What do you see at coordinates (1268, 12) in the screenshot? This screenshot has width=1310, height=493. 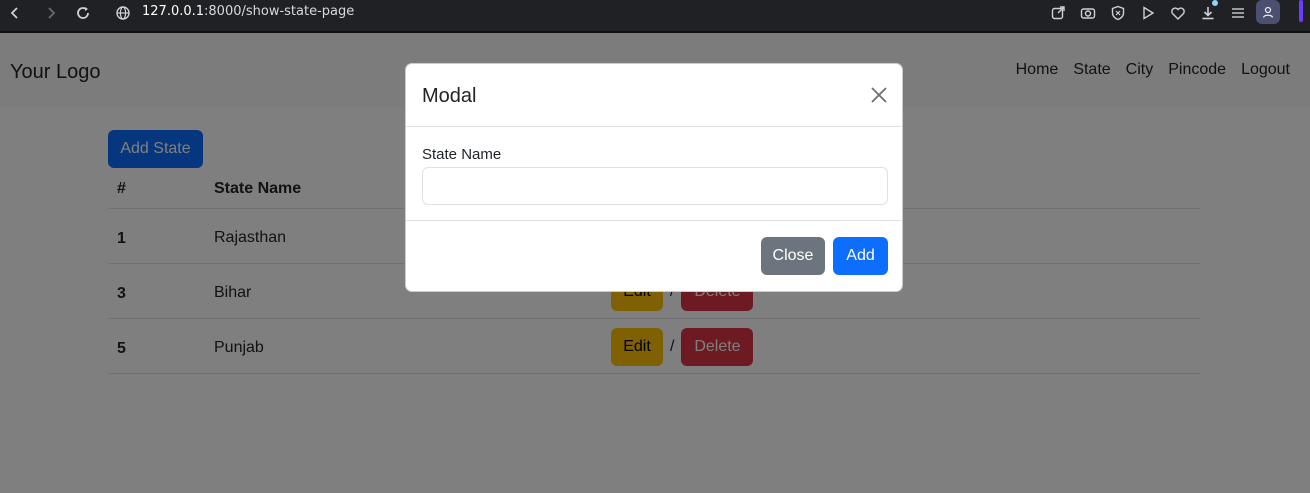 I see `profile-icon` at bounding box center [1268, 12].